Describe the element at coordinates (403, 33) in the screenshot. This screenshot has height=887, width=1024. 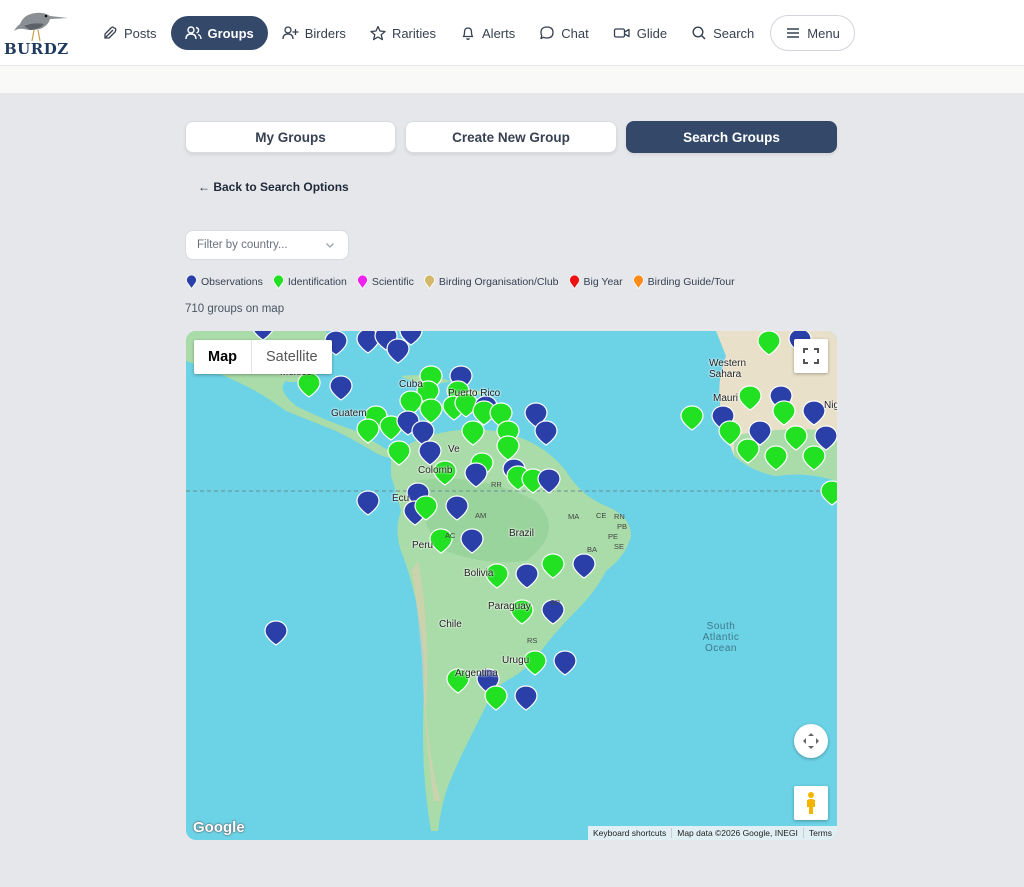
I see `nav-rarities: Rarities` at that location.